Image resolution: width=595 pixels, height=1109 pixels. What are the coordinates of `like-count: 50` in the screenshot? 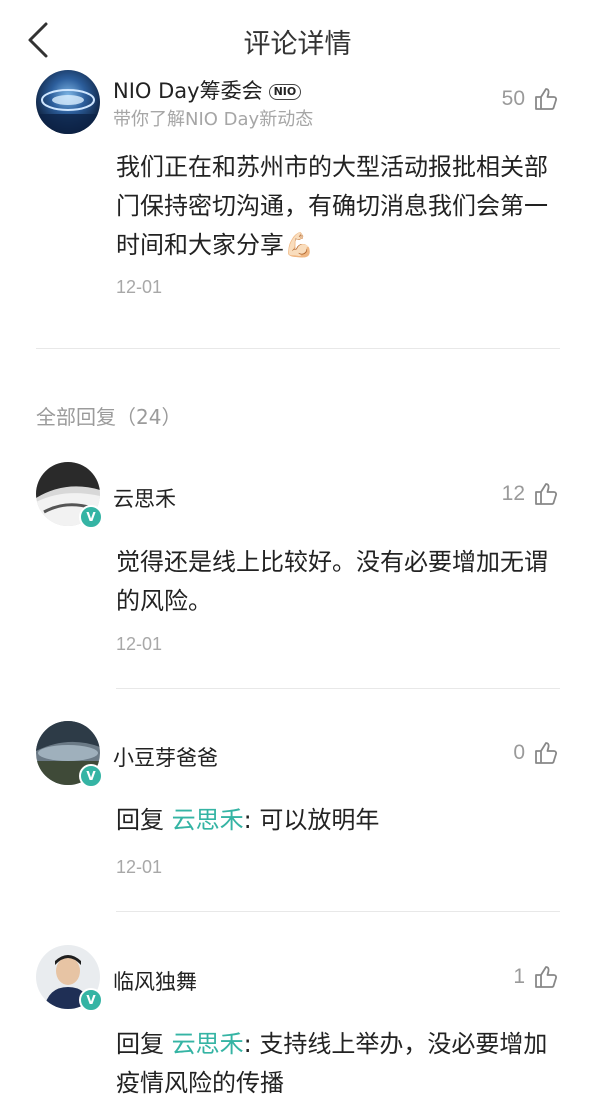 It's located at (513, 98).